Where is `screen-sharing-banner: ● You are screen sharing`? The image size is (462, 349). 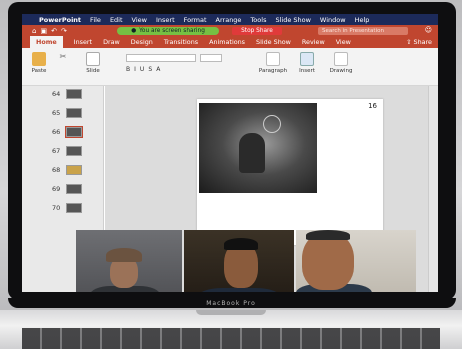 screen-sharing-banner: ● You are screen sharing is located at coordinates (168, 30).